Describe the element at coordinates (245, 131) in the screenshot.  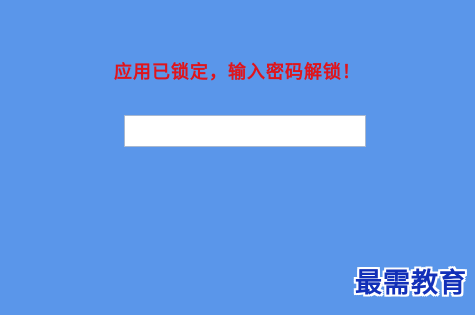
I see `password-input` at that location.